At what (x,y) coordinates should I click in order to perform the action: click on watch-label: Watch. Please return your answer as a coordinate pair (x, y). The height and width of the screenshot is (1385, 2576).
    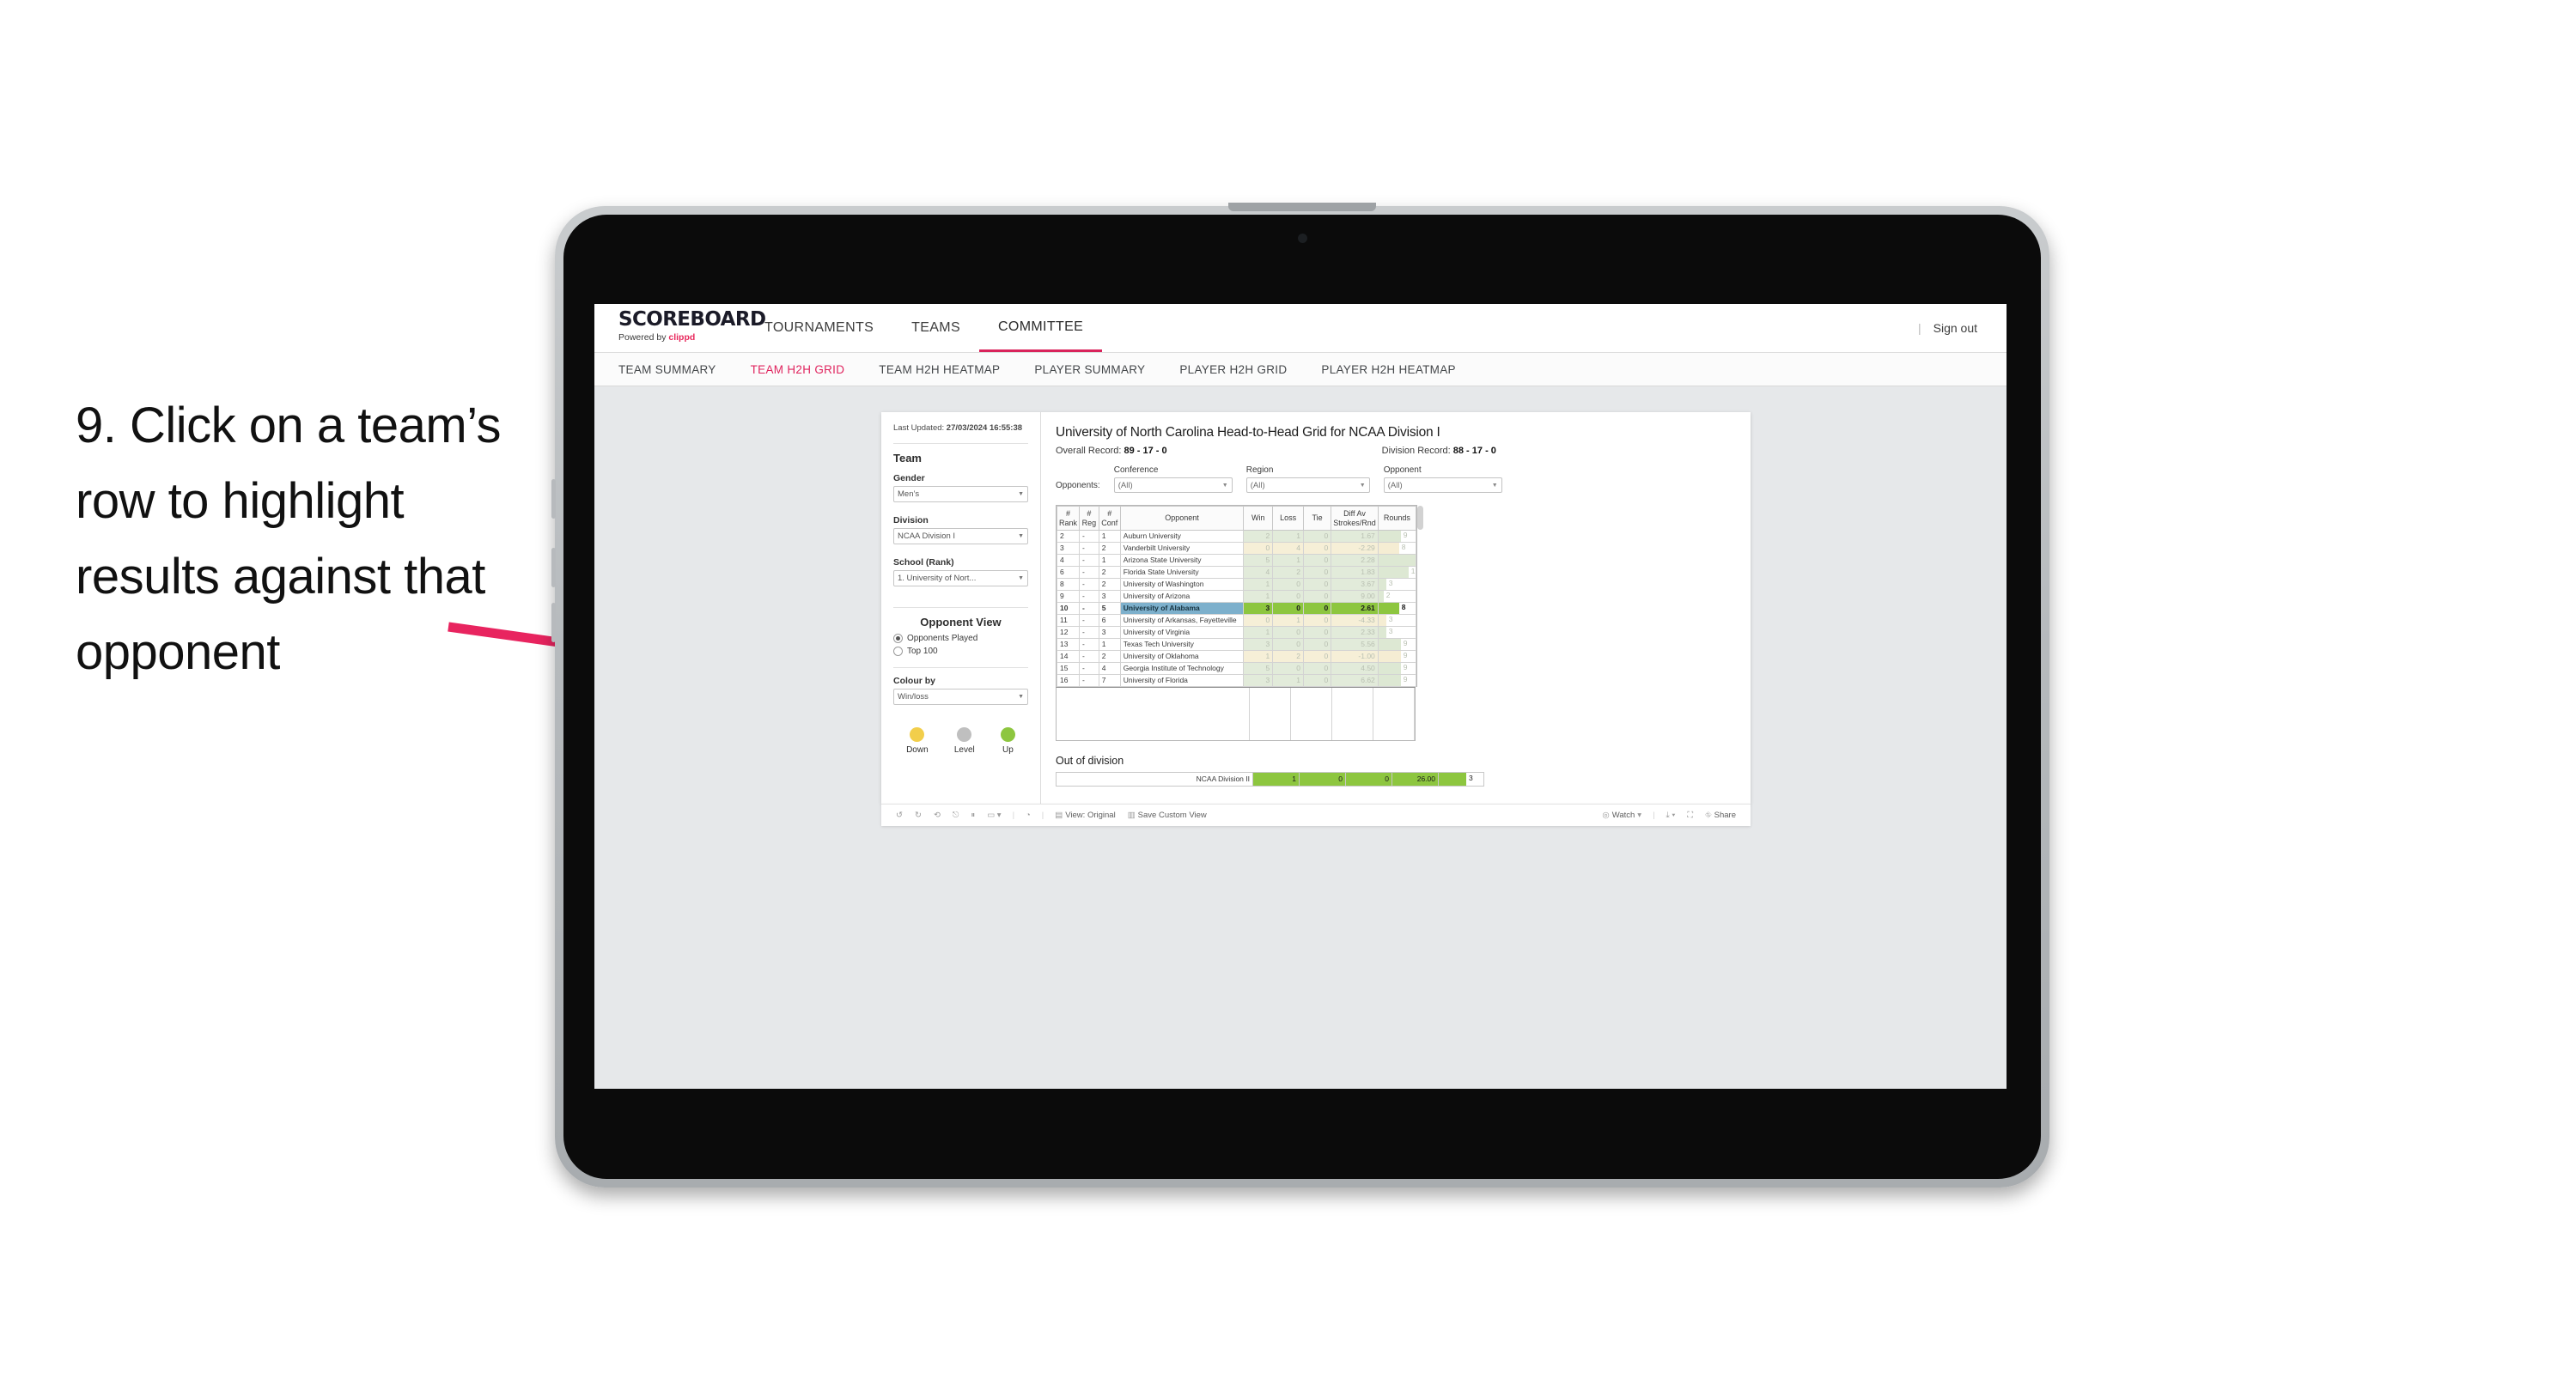
    Looking at the image, I should click on (1623, 815).